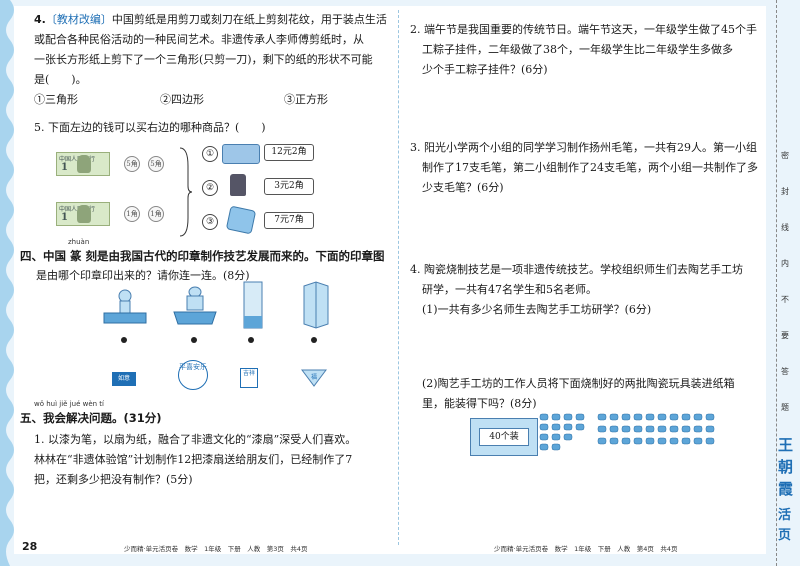 This screenshot has width=800, height=566. What do you see at coordinates (656, 429) in the screenshot?
I see `ceramic-toys-batch-2-icon` at bounding box center [656, 429].